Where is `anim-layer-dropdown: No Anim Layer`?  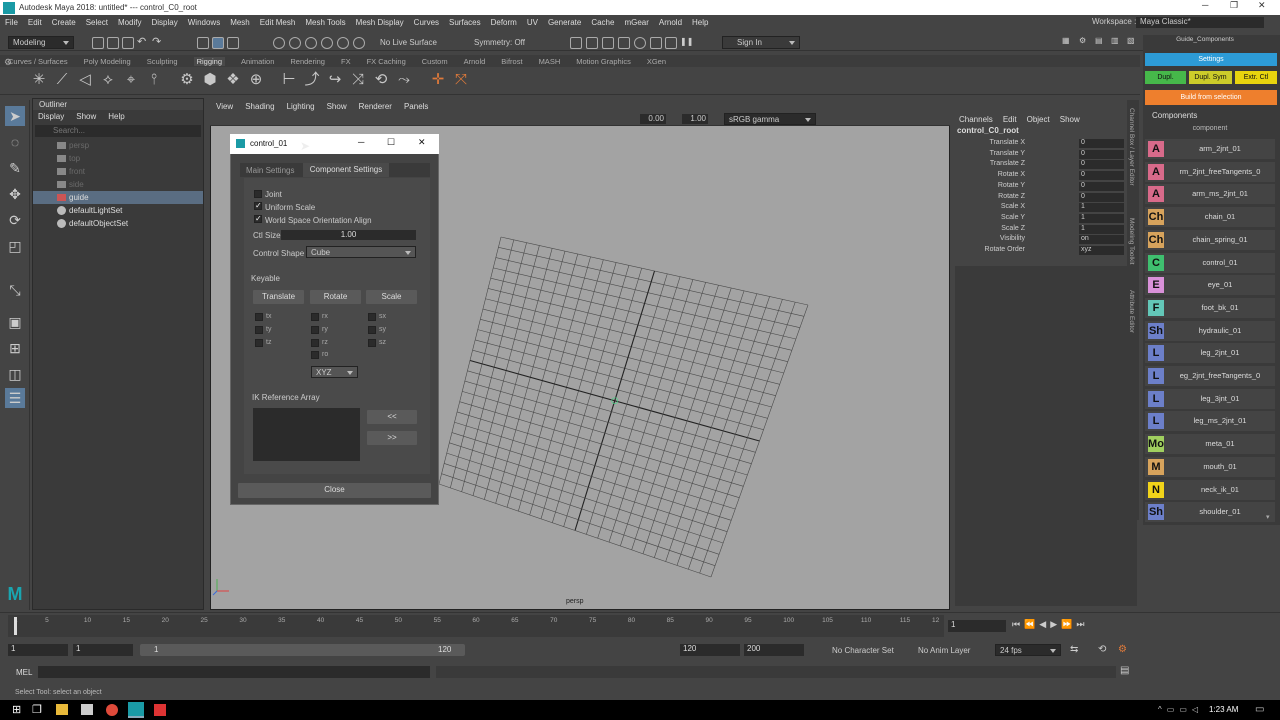
anim-layer-dropdown: No Anim Layer is located at coordinates (944, 650).